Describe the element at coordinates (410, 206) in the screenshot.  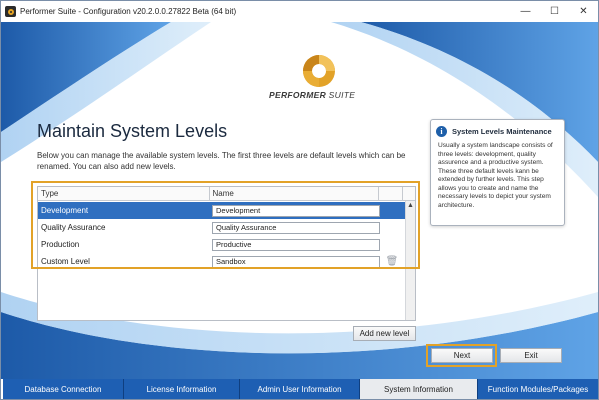
I see `scroll-up-arrow-icon: ▲` at that location.